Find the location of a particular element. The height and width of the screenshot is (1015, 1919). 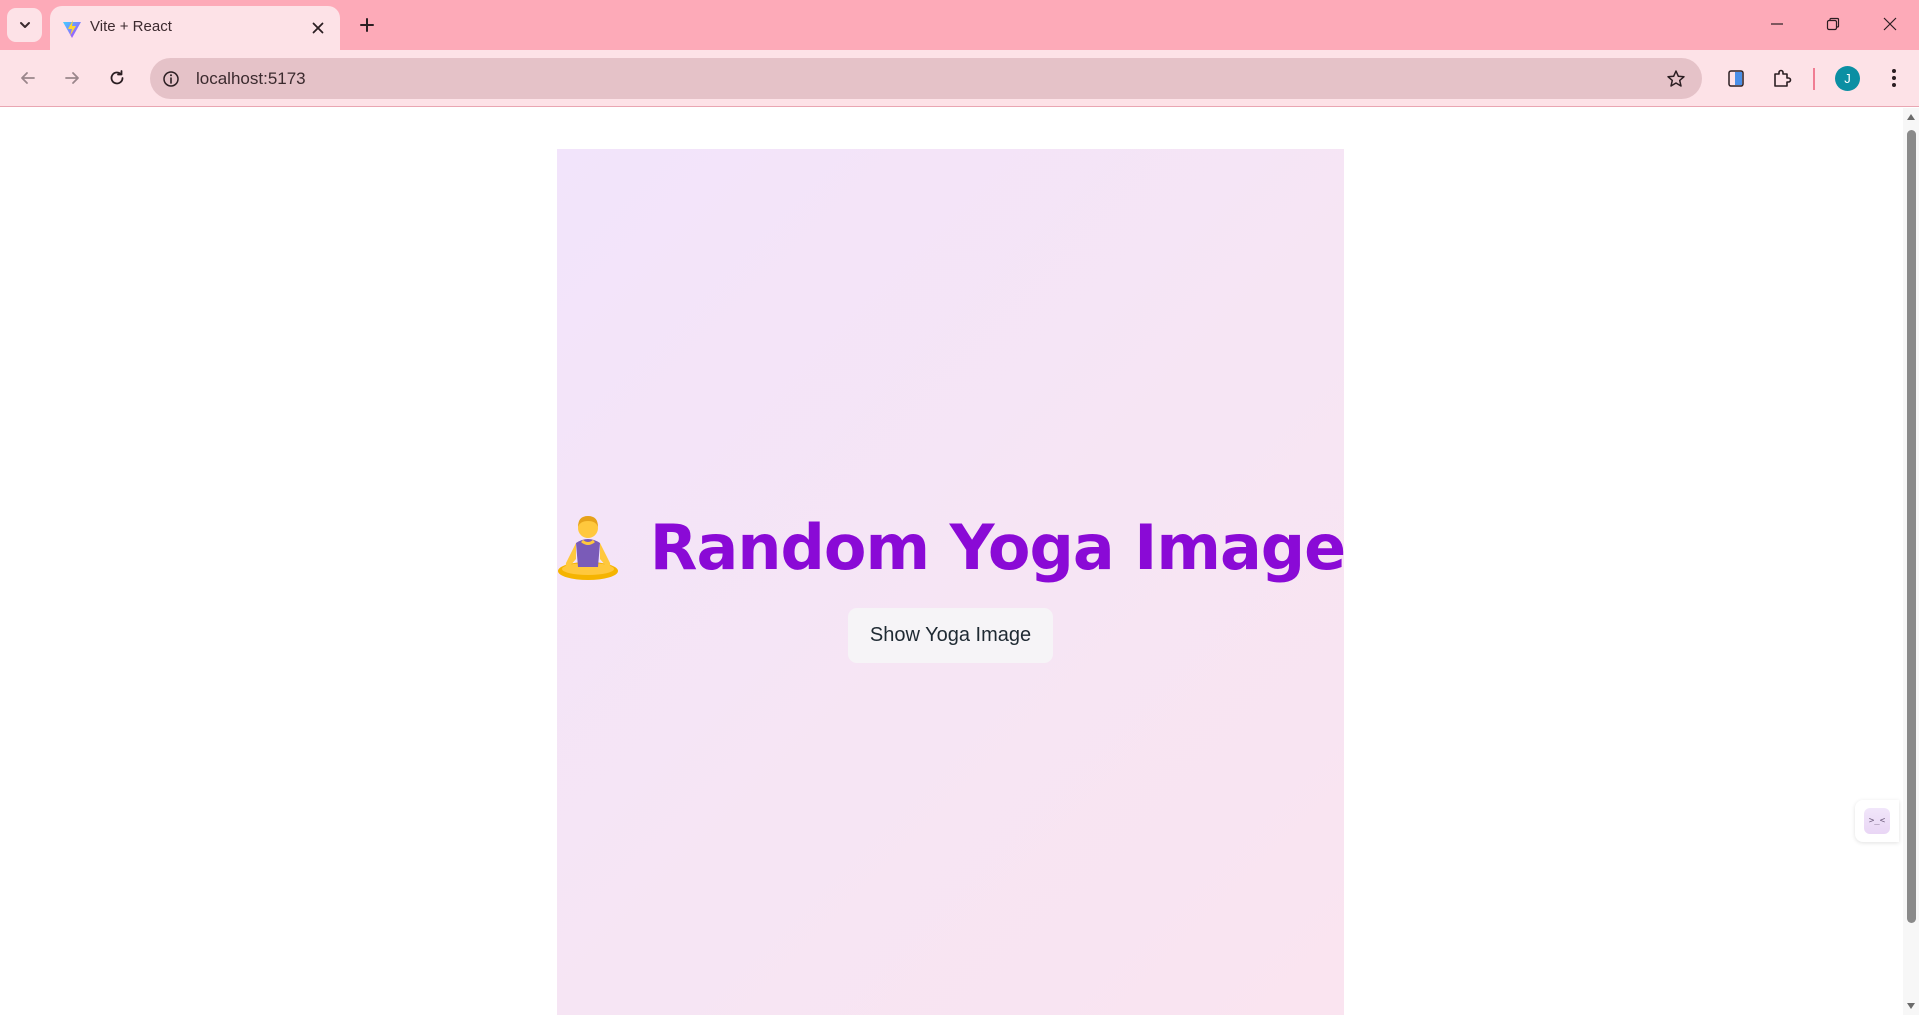

tab-close-button is located at coordinates (318, 28).